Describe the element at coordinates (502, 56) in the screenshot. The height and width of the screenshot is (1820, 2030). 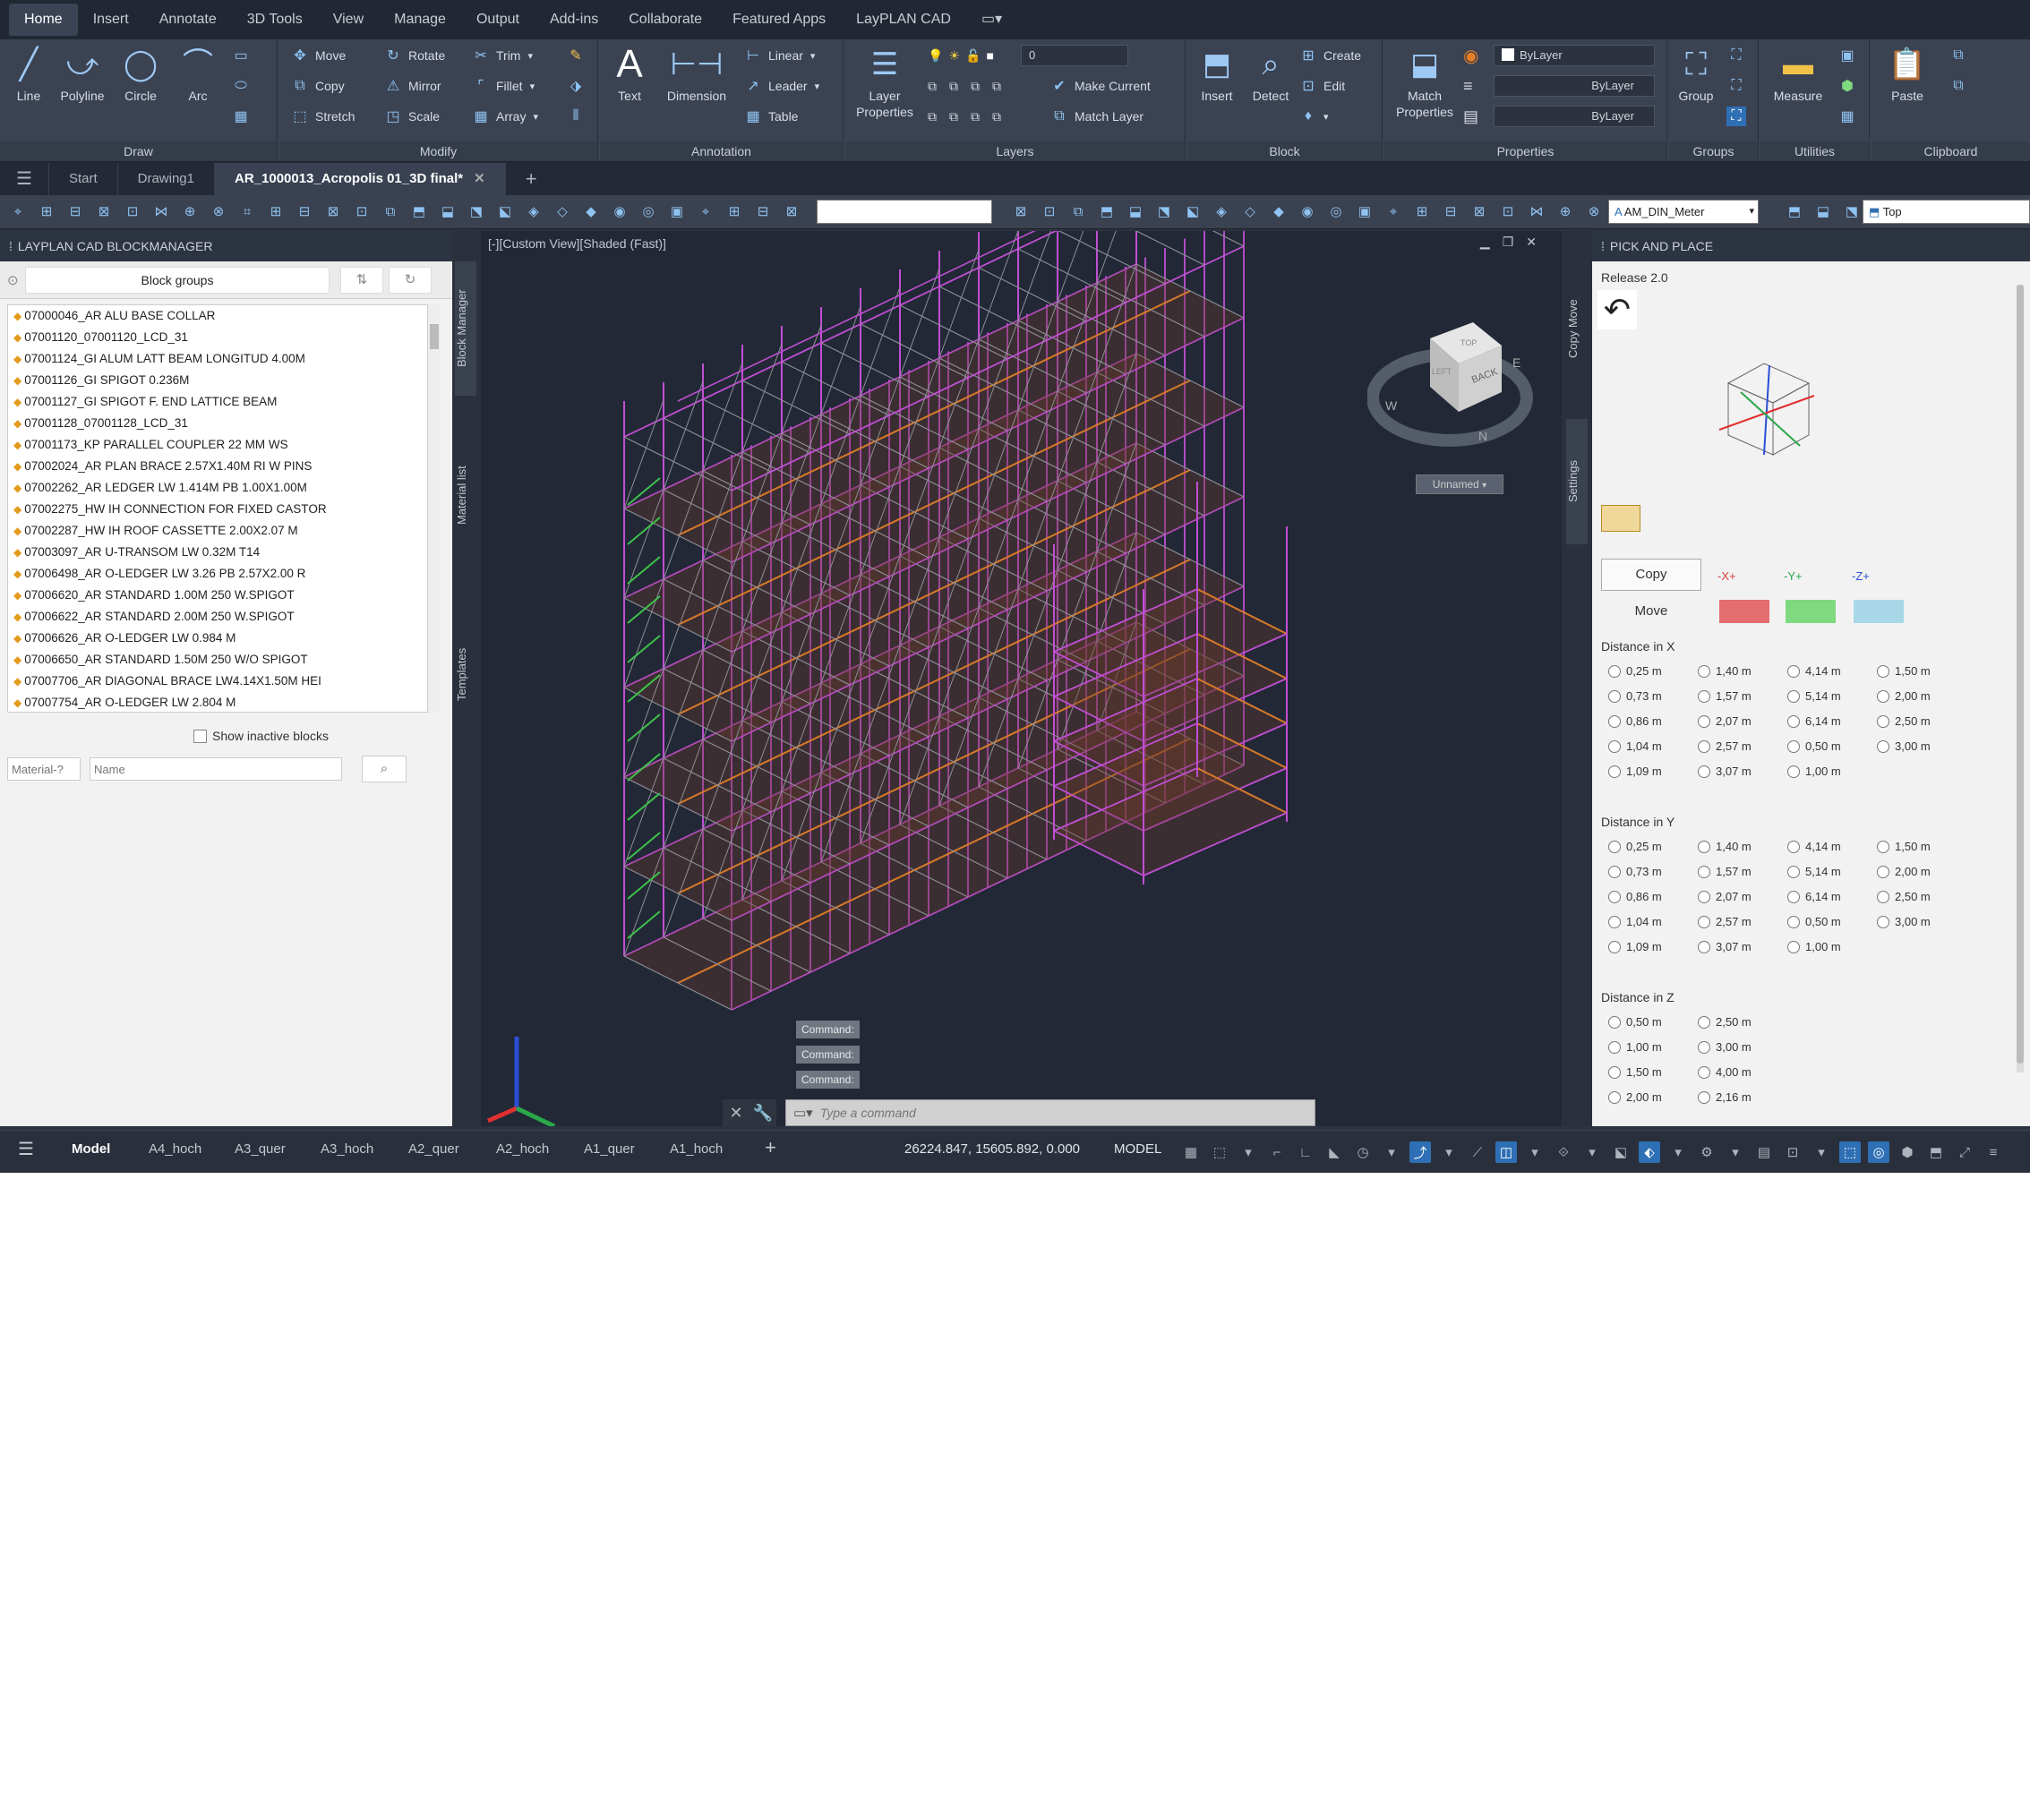
I see `trim-button: ✂ Trim ▾` at that location.